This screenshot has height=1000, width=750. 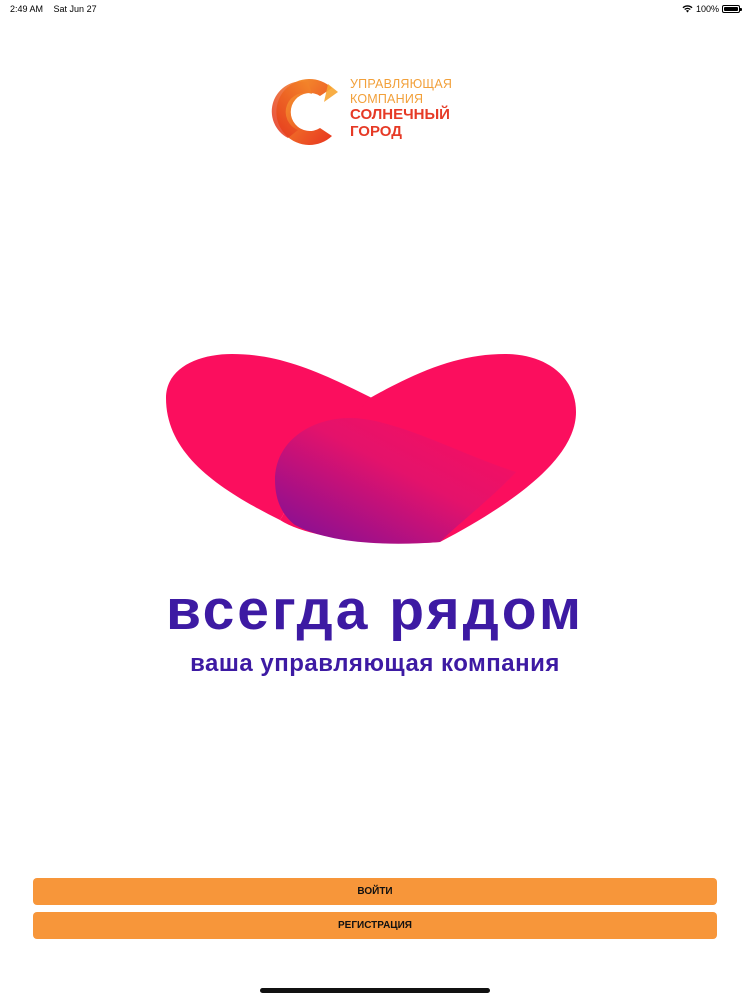 I want to click on login-button: ВОЙТИ, so click(x=375, y=891).